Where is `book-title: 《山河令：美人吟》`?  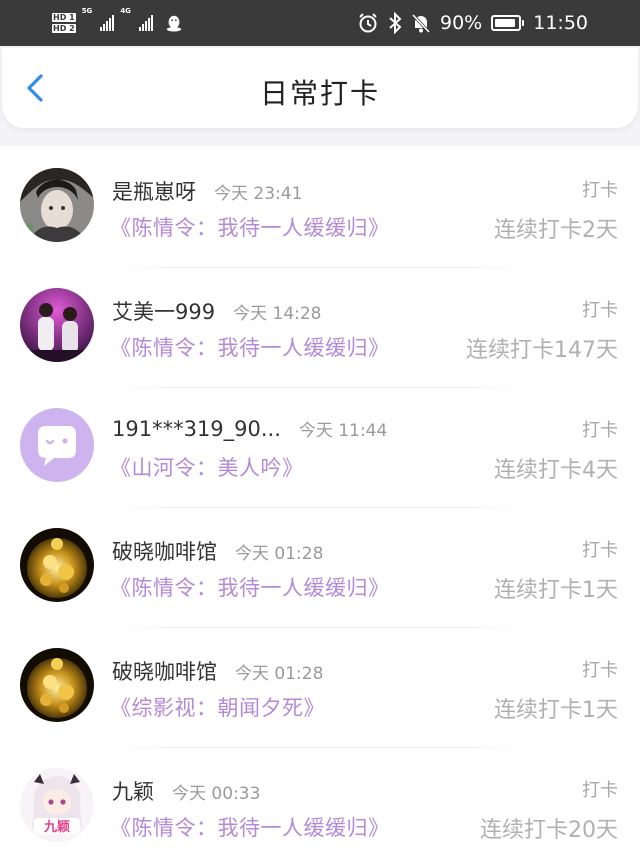 book-title: 《山河令：美人吟》 is located at coordinates (207, 467).